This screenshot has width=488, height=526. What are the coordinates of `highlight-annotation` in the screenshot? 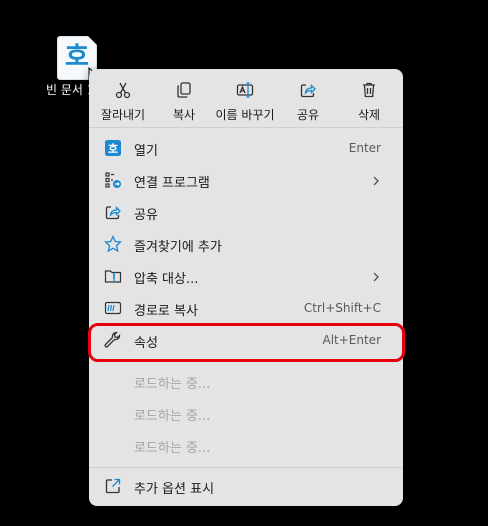 It's located at (246, 342).